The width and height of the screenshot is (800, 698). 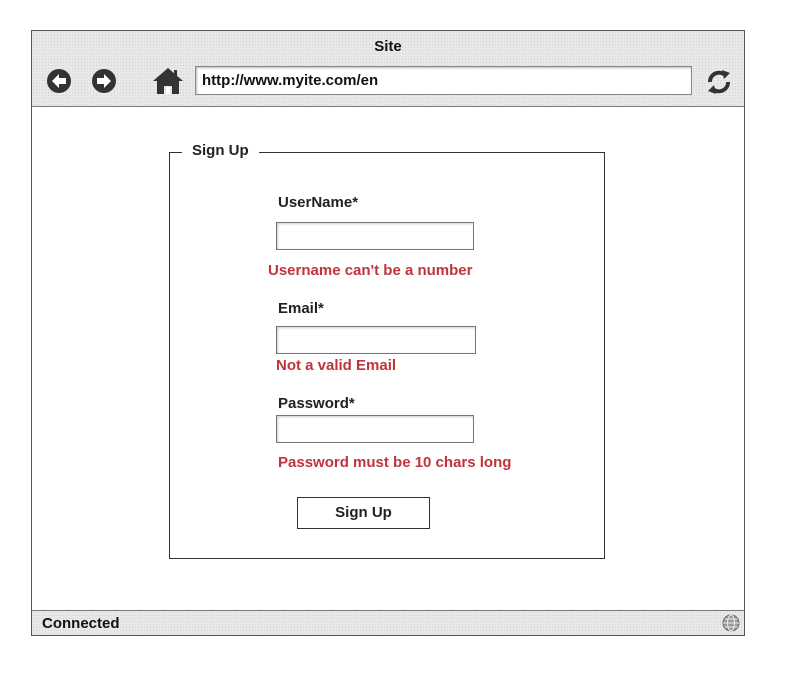 What do you see at coordinates (375, 236) in the screenshot?
I see `username-input` at bounding box center [375, 236].